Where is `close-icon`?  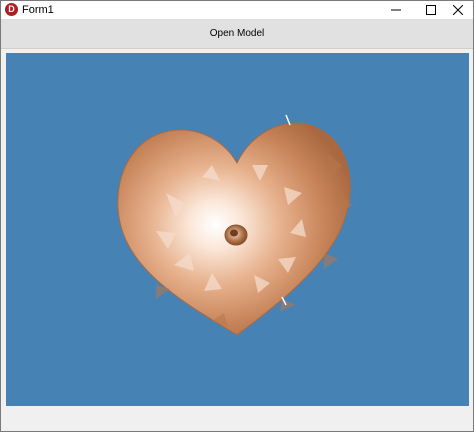 close-icon is located at coordinates (458, 10).